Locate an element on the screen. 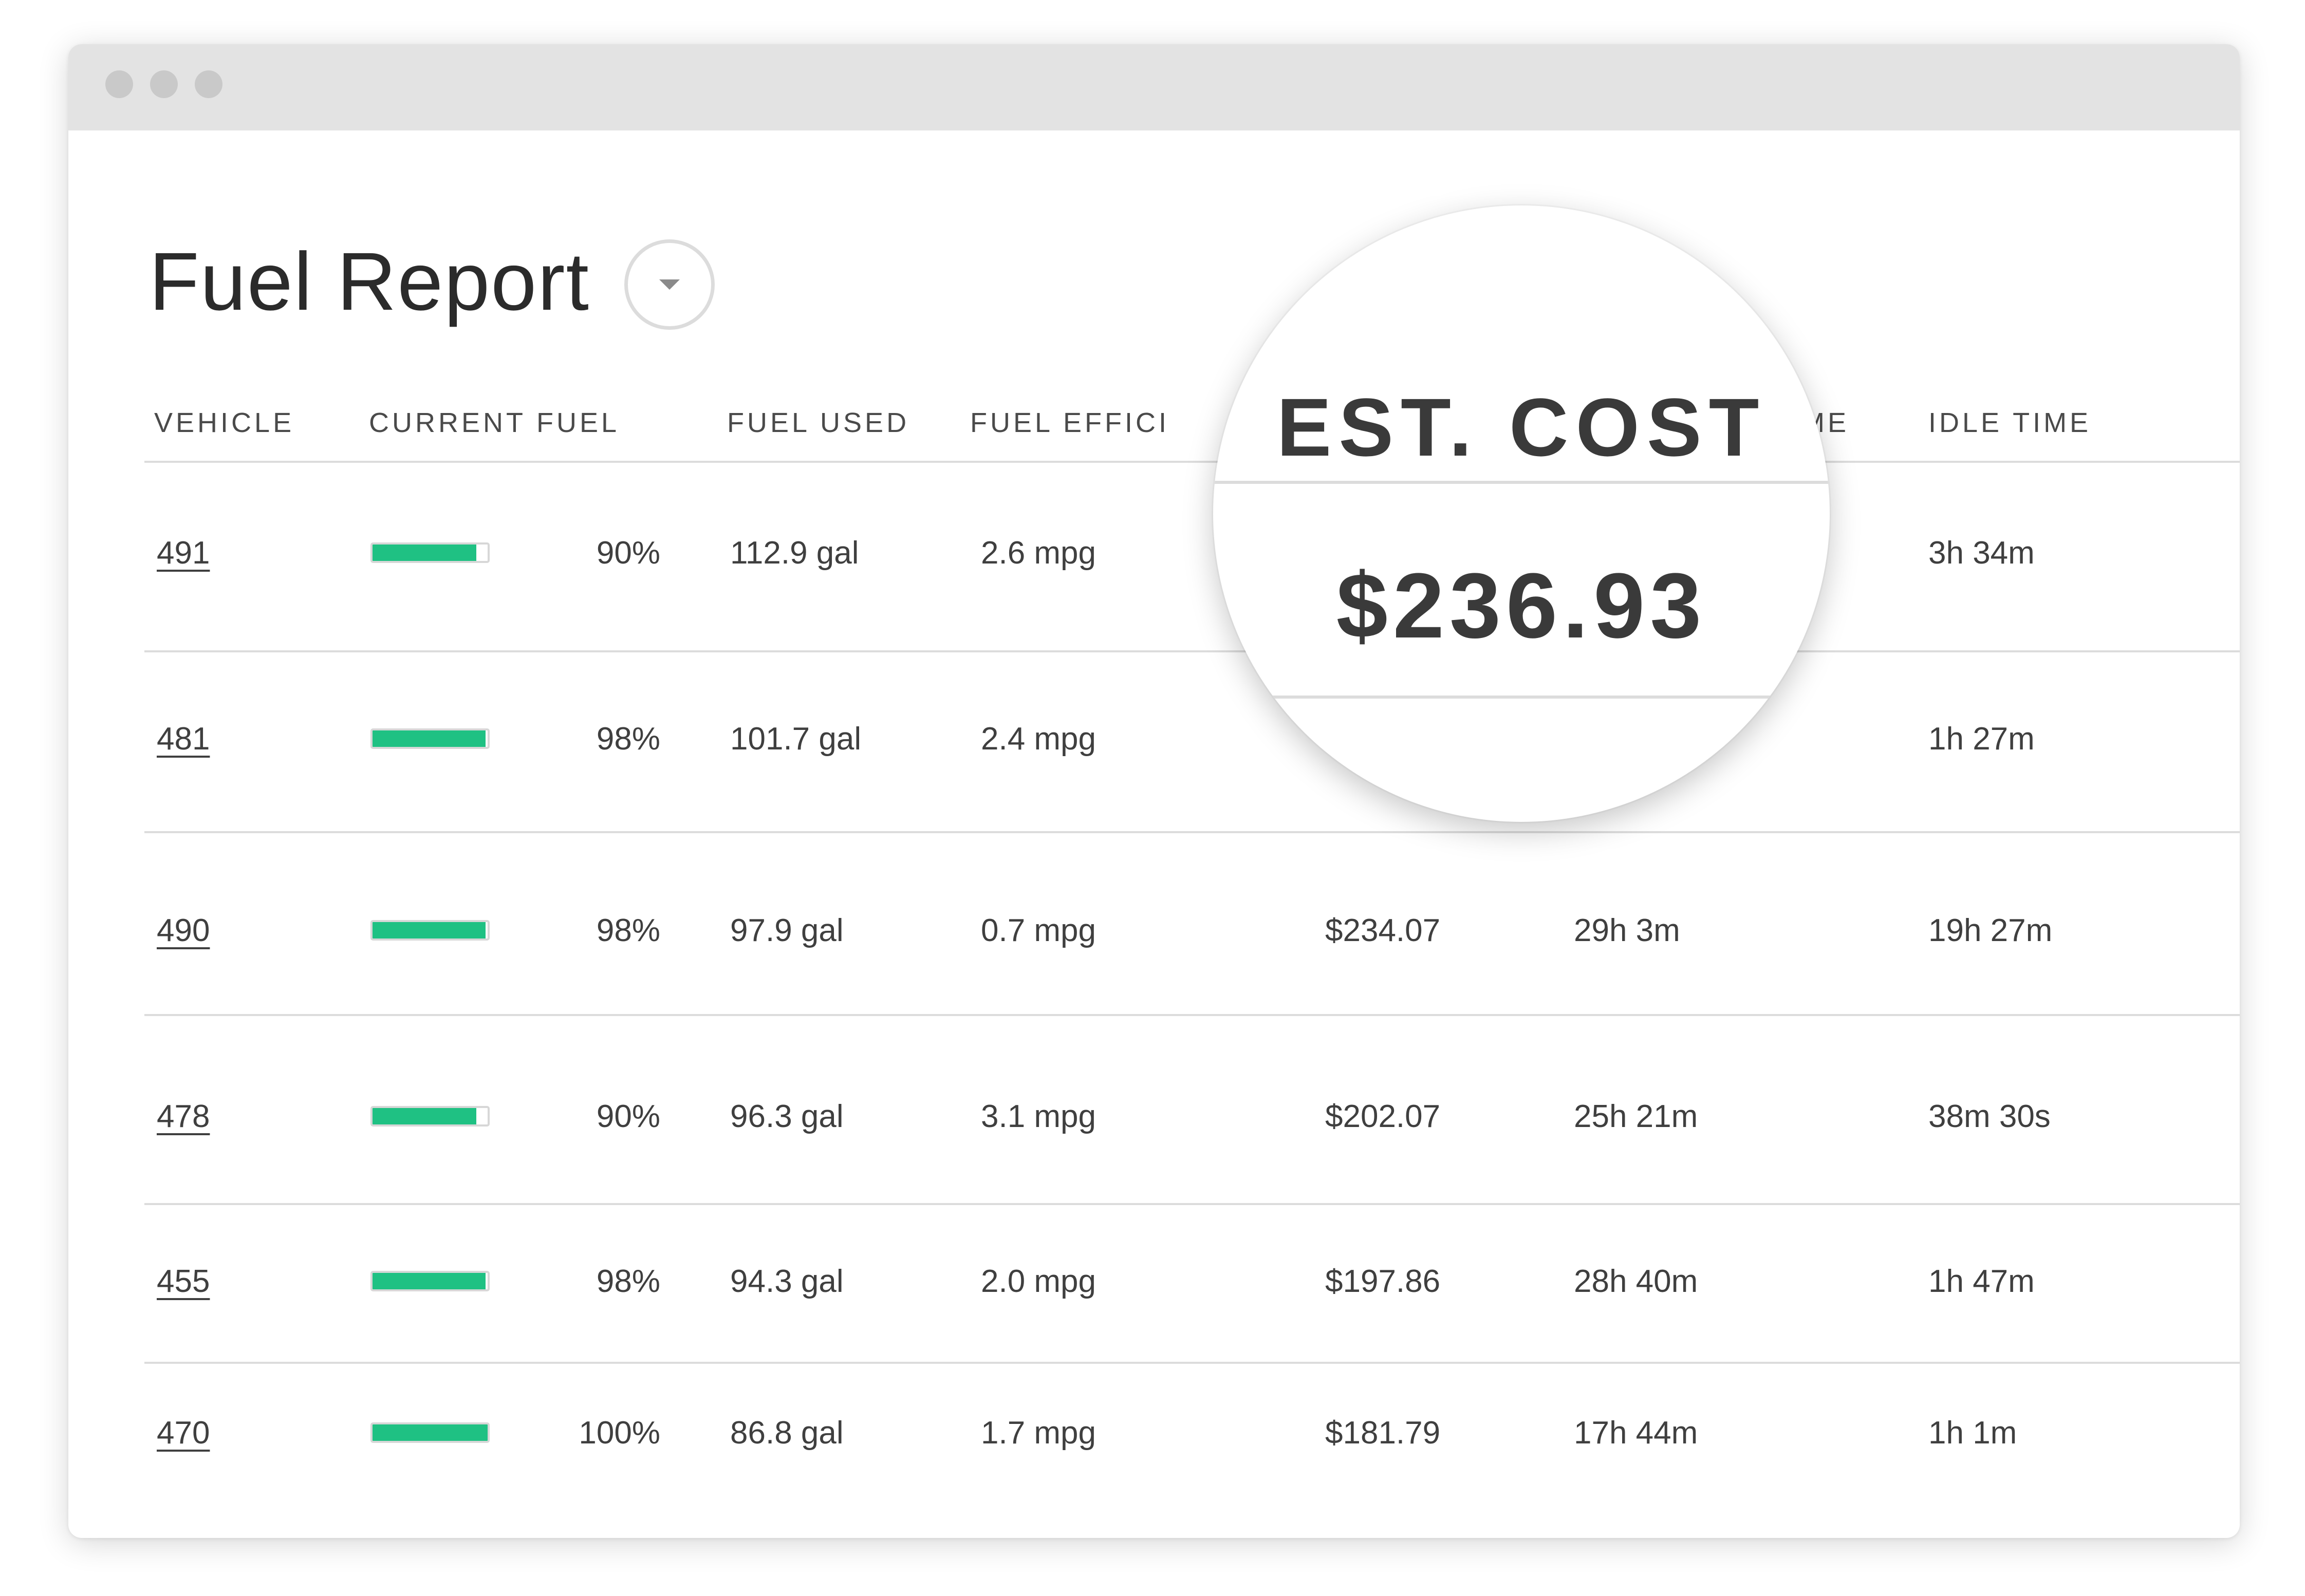 The width and height of the screenshot is (2305, 1596). fuel-efficiency-value: 2.0 mpg is located at coordinates (1038, 1281).